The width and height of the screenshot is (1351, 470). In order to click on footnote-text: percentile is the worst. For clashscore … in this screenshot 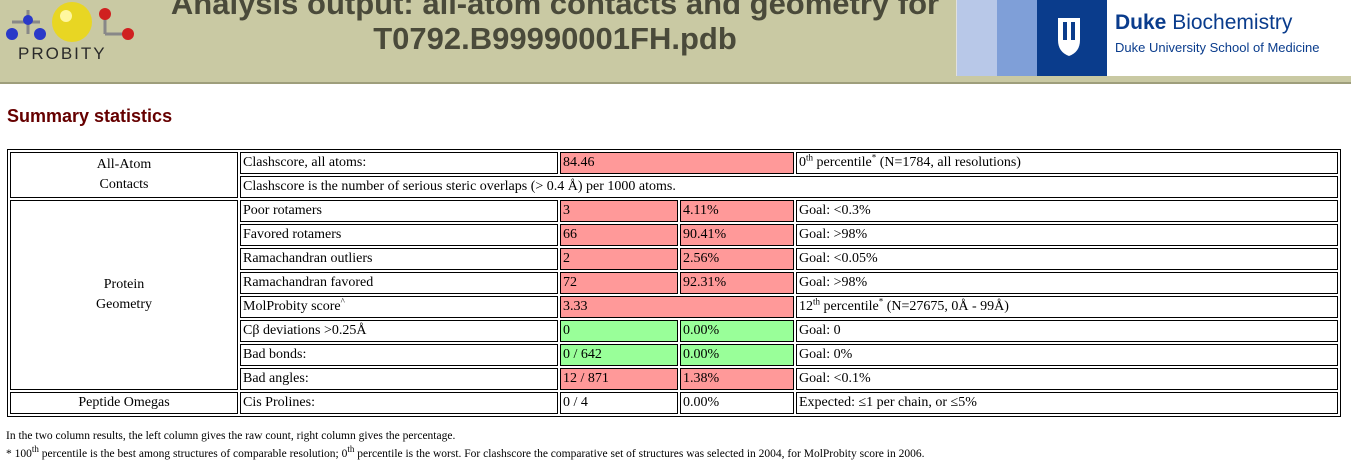, I will do `click(639, 454)`.